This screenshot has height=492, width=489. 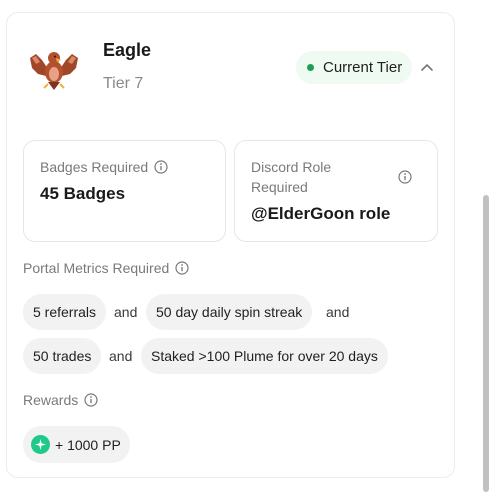 I want to click on pp-icon, so click(x=40, y=444).